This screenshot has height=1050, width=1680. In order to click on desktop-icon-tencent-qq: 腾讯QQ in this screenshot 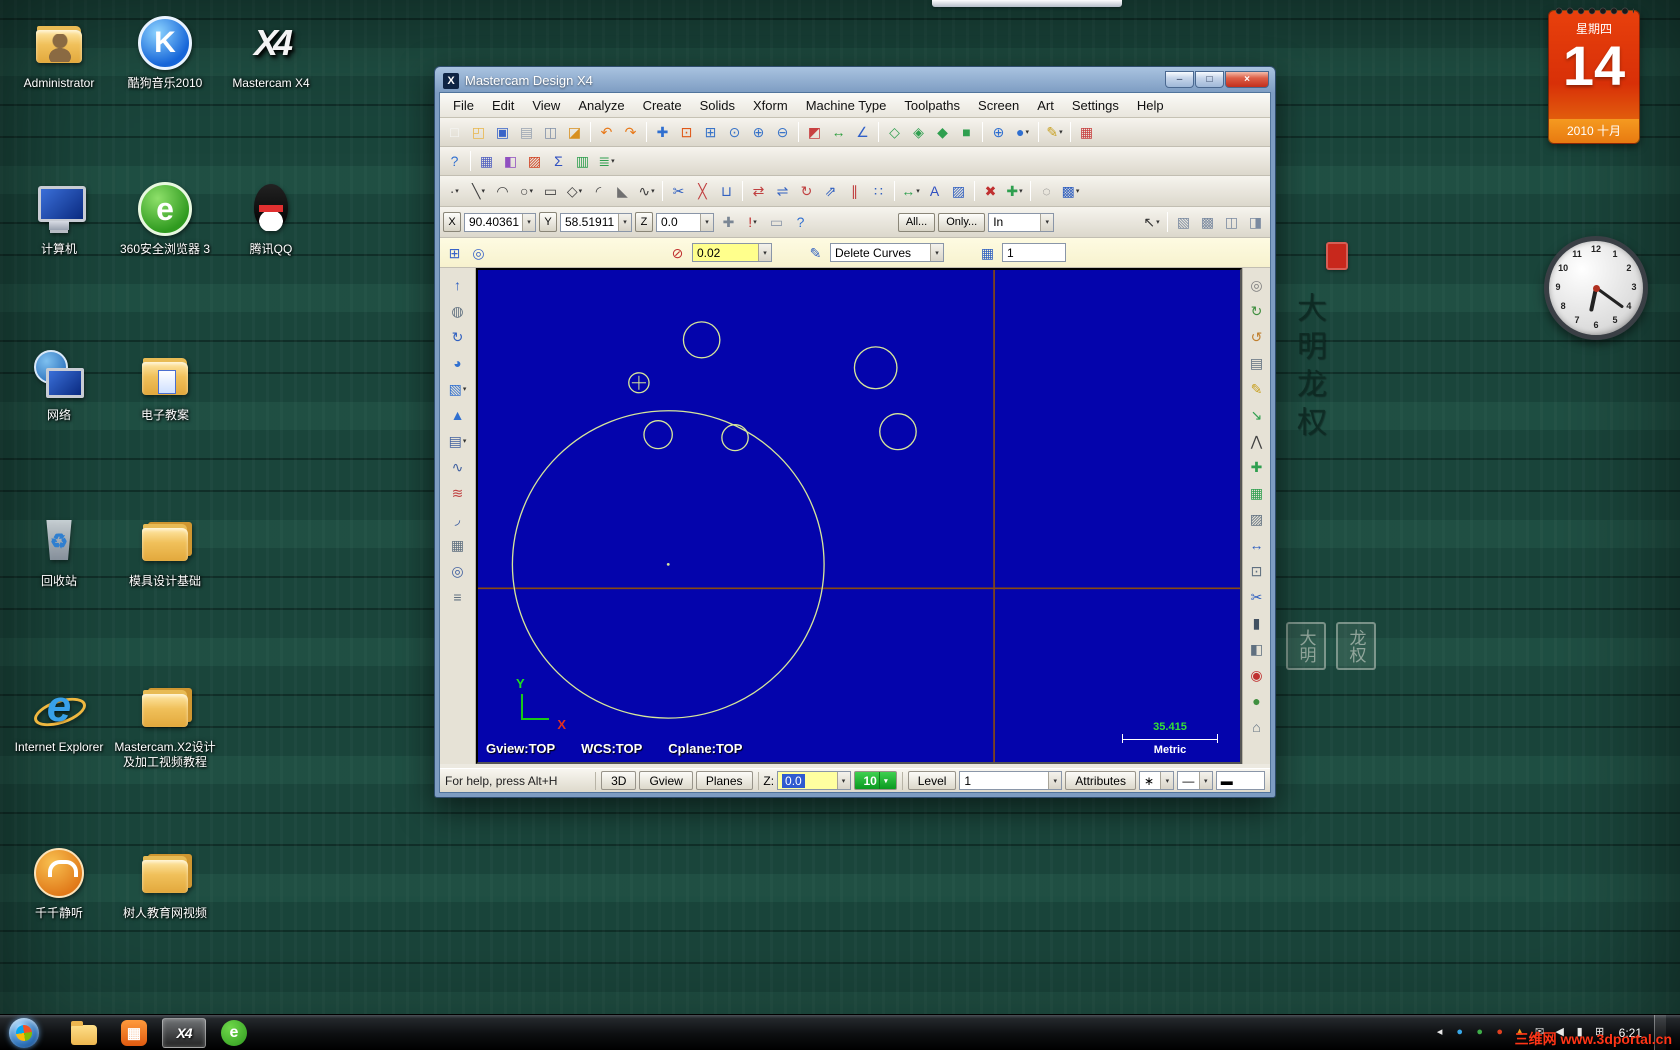, I will do `click(271, 263)`.